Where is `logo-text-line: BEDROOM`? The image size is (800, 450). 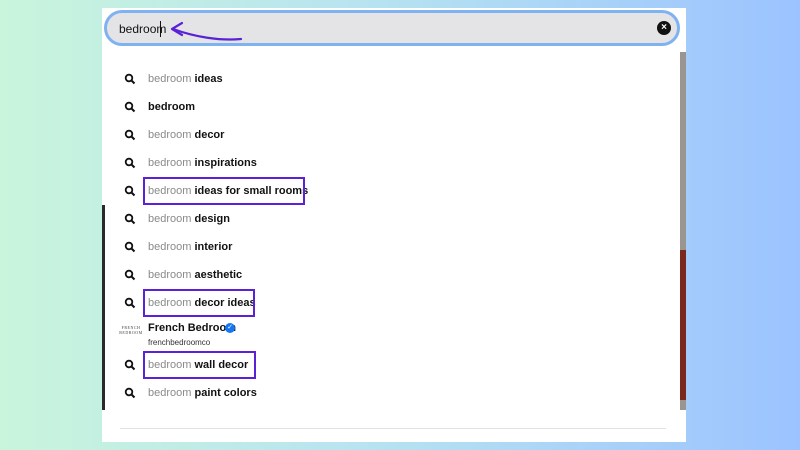
logo-text-line: BEDROOM is located at coordinates (131, 332).